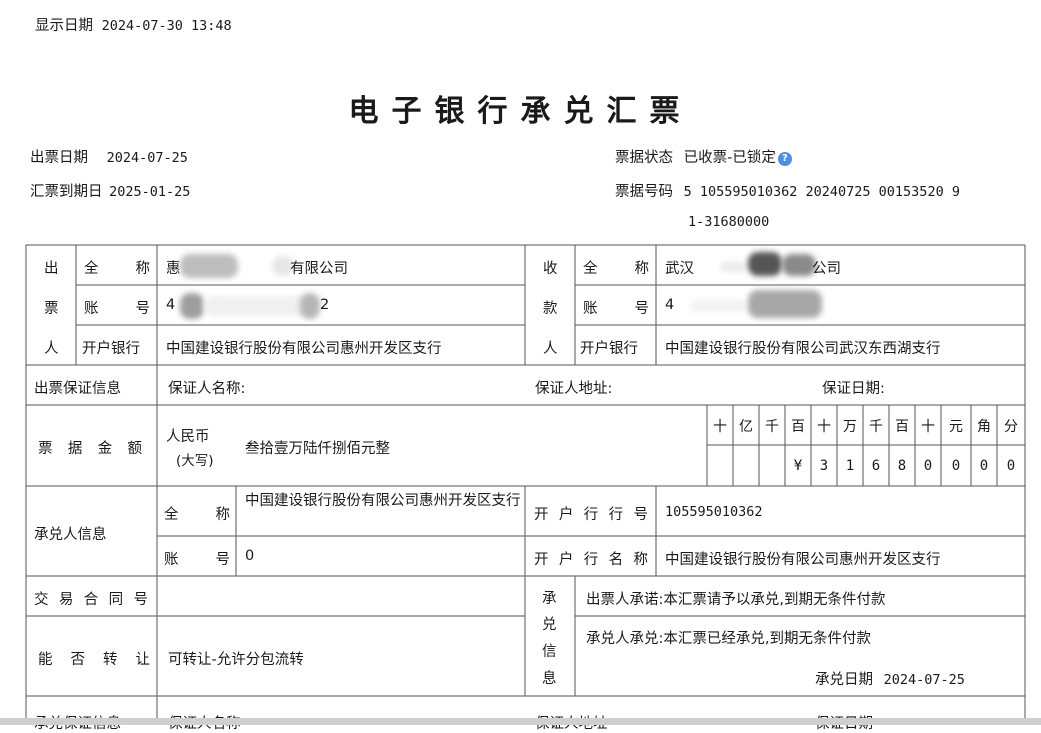 The width and height of the screenshot is (1041, 733). I want to click on acceptance-date: 承兑日期 2024-07-25, so click(890, 678).